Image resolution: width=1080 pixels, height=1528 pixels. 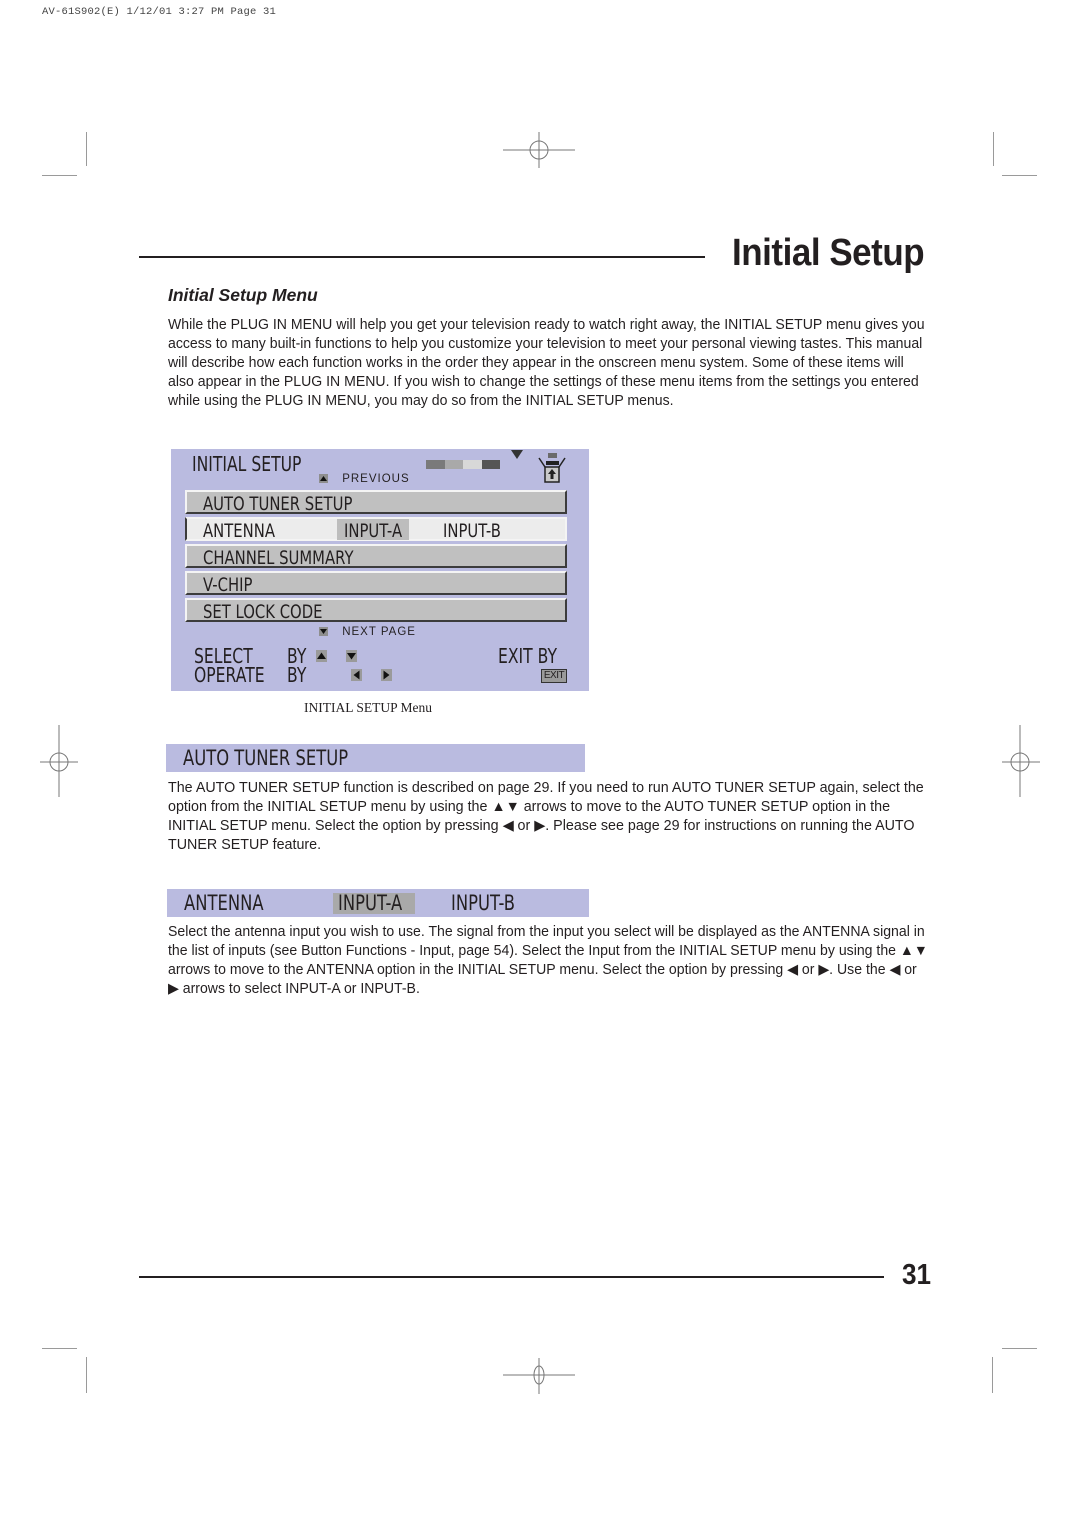 What do you see at coordinates (356, 675) in the screenshot?
I see `left-arrow-key-icon` at bounding box center [356, 675].